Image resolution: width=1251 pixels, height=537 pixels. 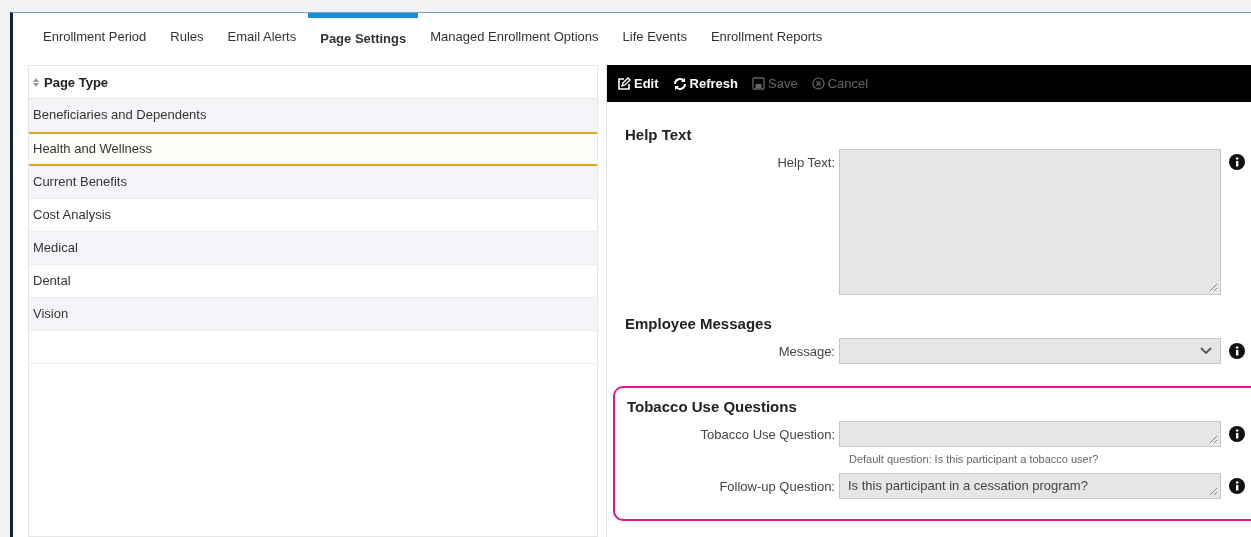 What do you see at coordinates (313, 182) in the screenshot?
I see `list-row: Current Benefits` at bounding box center [313, 182].